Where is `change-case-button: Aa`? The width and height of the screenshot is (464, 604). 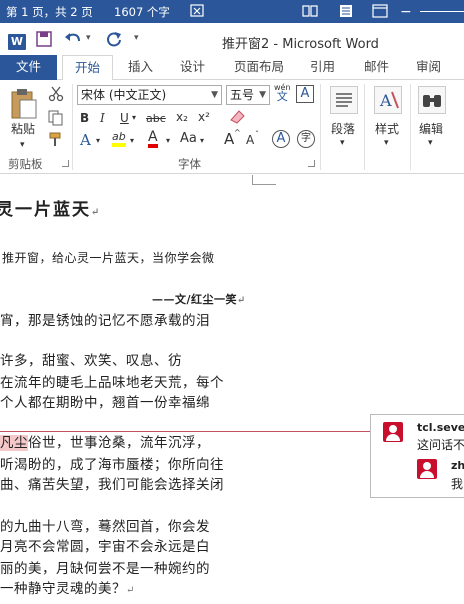 change-case-button: Aa is located at coordinates (188, 138).